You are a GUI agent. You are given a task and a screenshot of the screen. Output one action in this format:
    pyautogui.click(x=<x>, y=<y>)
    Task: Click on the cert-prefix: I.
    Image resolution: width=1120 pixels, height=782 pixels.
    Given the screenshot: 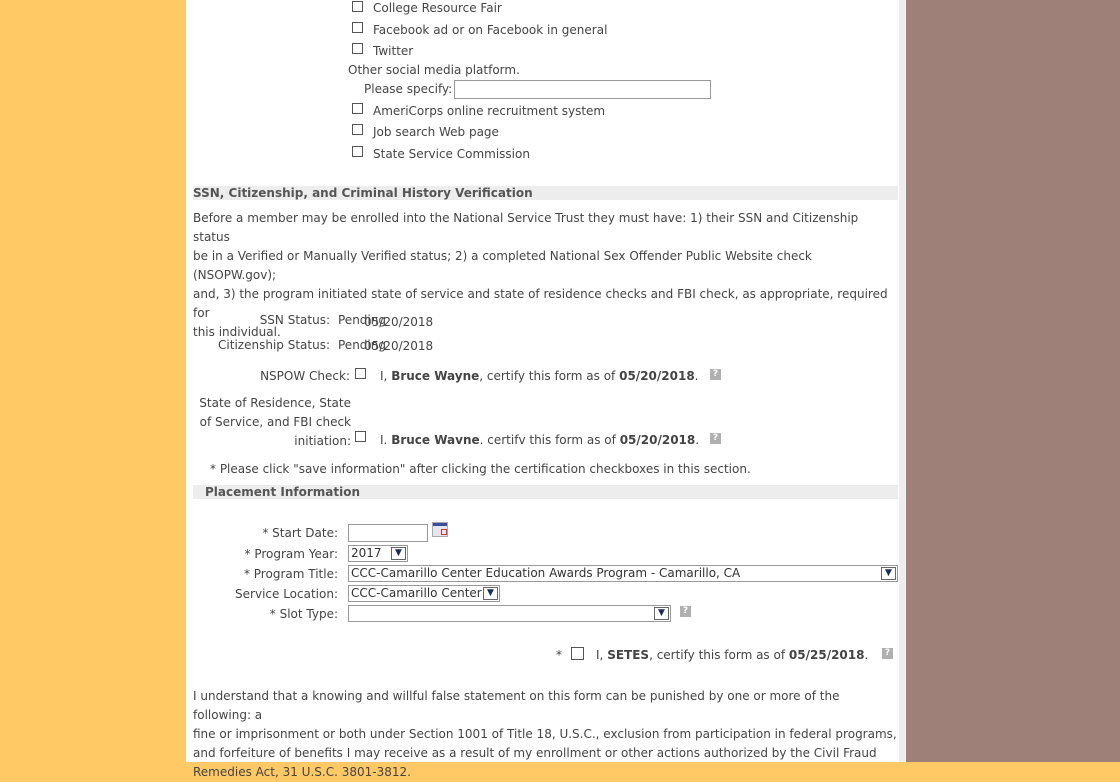 What is the action you would take?
    pyautogui.click(x=384, y=440)
    